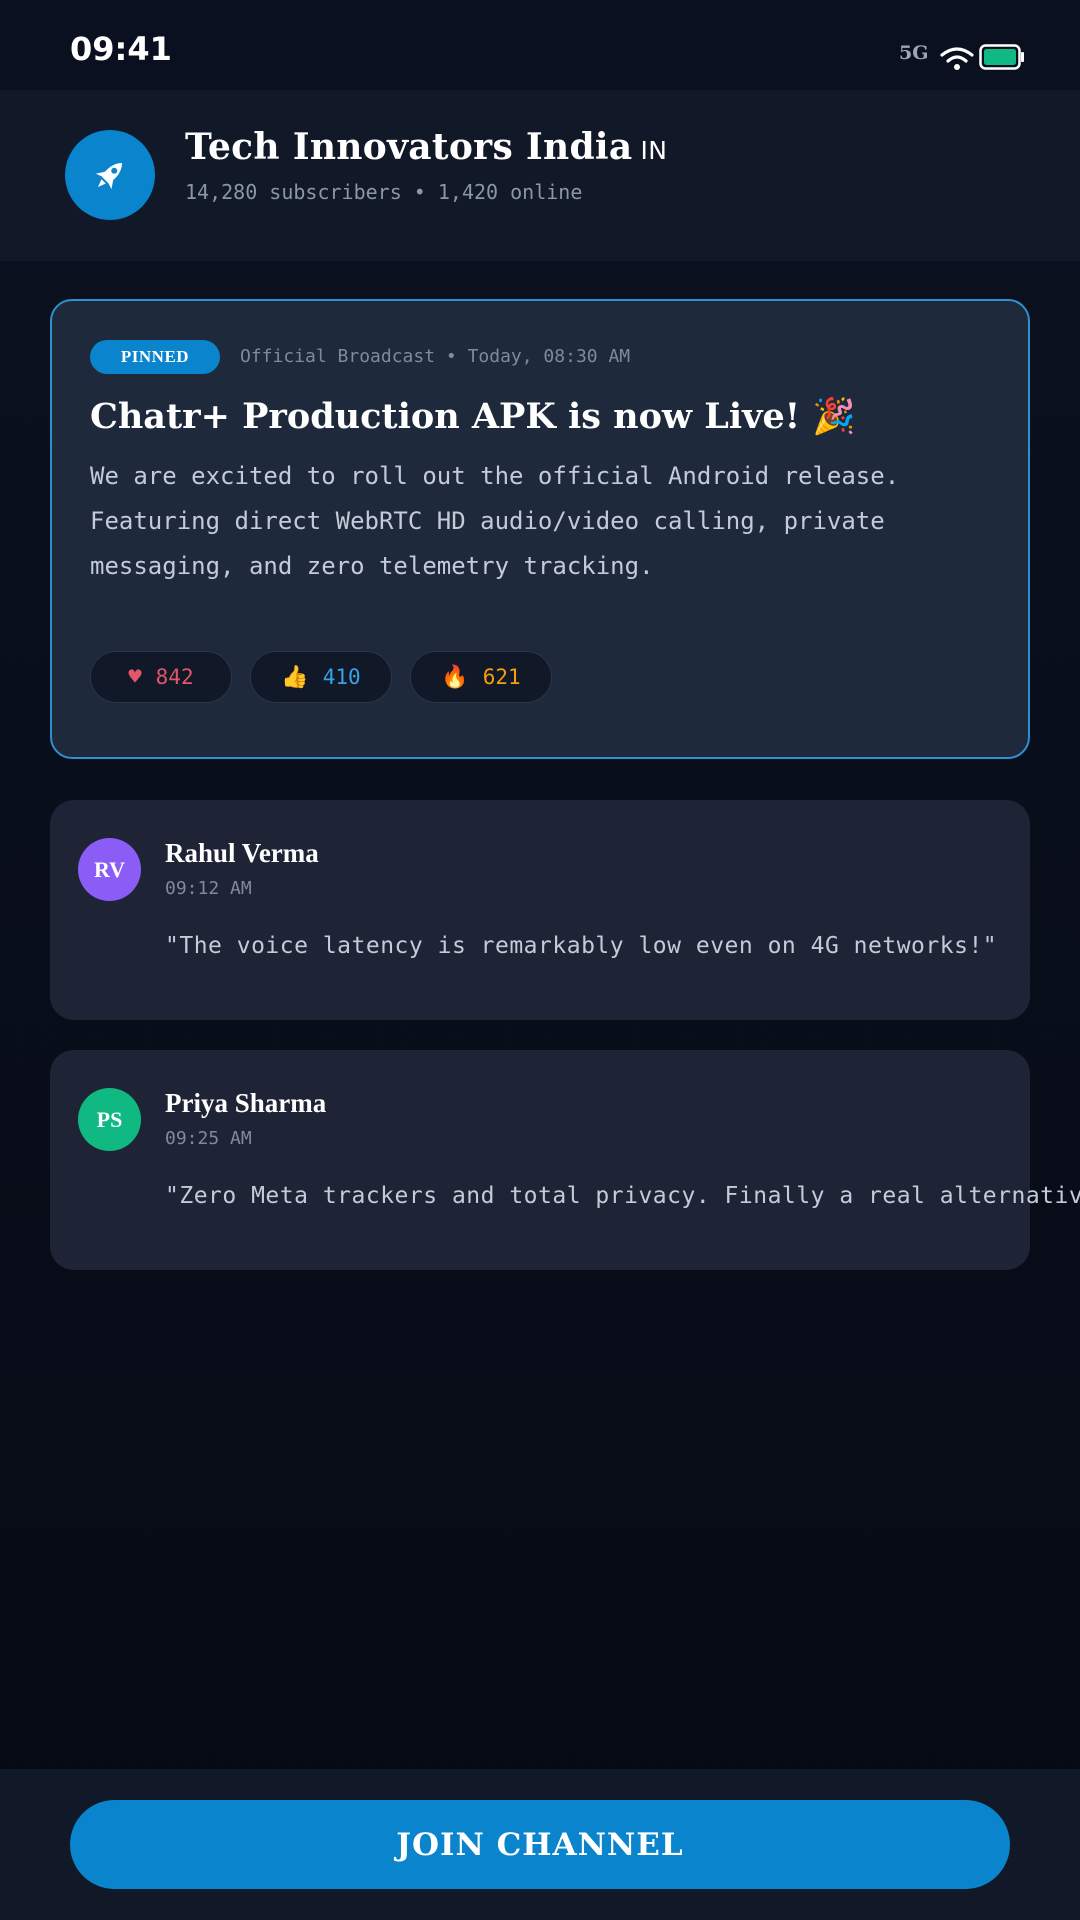 The height and width of the screenshot is (1920, 1080). What do you see at coordinates (321, 677) in the screenshot?
I see `reaction-thumbs-up-button: 👍 410` at bounding box center [321, 677].